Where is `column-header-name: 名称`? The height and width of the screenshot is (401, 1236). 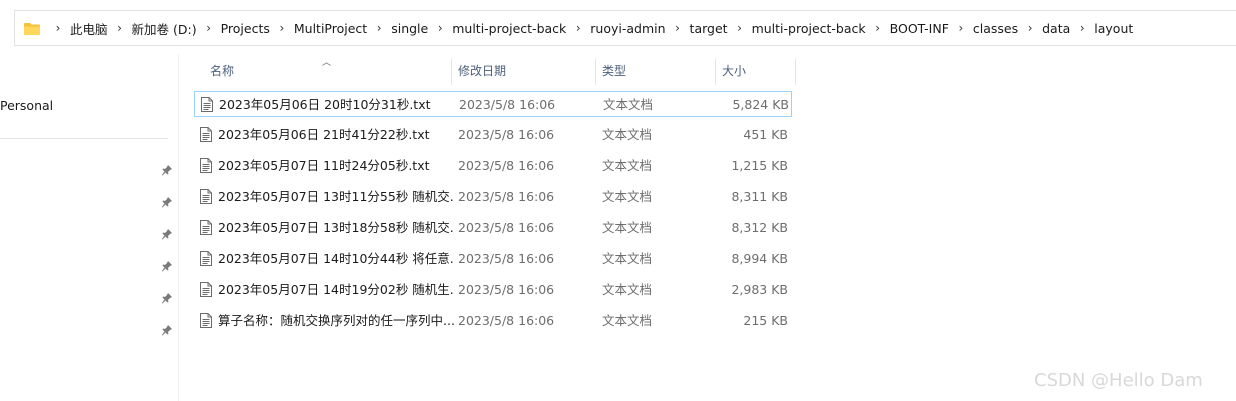 column-header-name: 名称 is located at coordinates (222, 71).